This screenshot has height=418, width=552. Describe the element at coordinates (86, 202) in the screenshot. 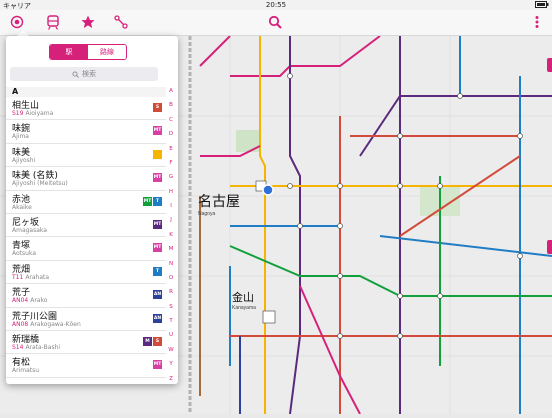

I see `station-row: 赤池 Akaike MT T` at that location.